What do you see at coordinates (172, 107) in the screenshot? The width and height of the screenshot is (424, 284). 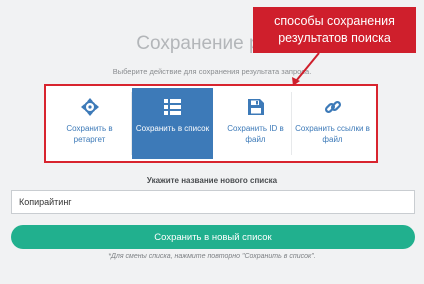 I see `list-table-icon` at bounding box center [172, 107].